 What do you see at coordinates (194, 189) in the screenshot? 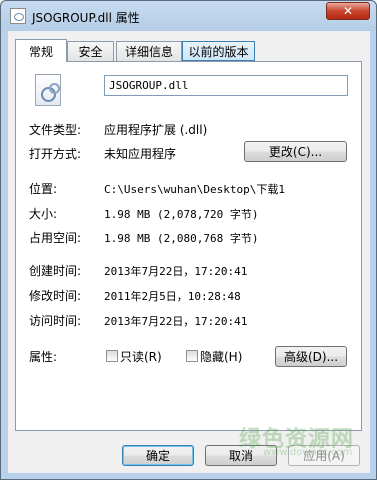
I see `location-value: C:\Users\wuhan\Desktop\下载1` at bounding box center [194, 189].